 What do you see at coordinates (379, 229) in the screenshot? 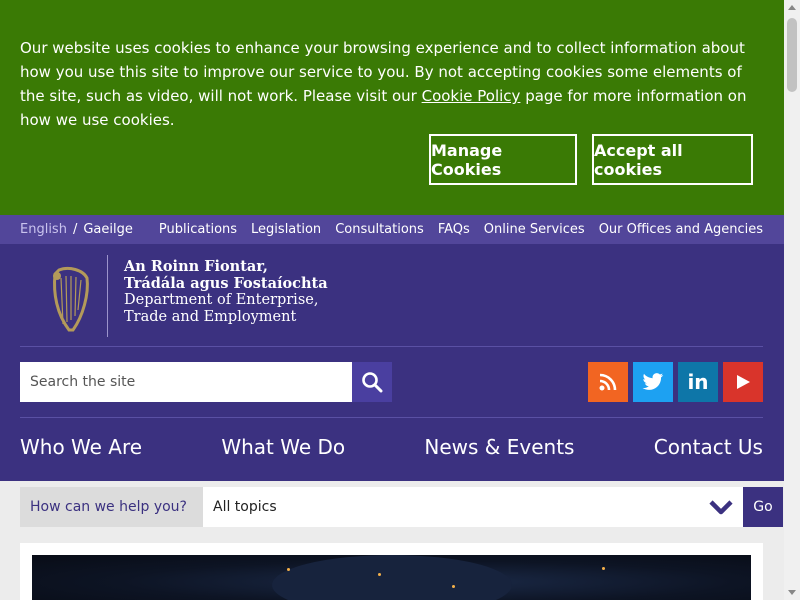
I see `consultations-link: Consultations` at bounding box center [379, 229].